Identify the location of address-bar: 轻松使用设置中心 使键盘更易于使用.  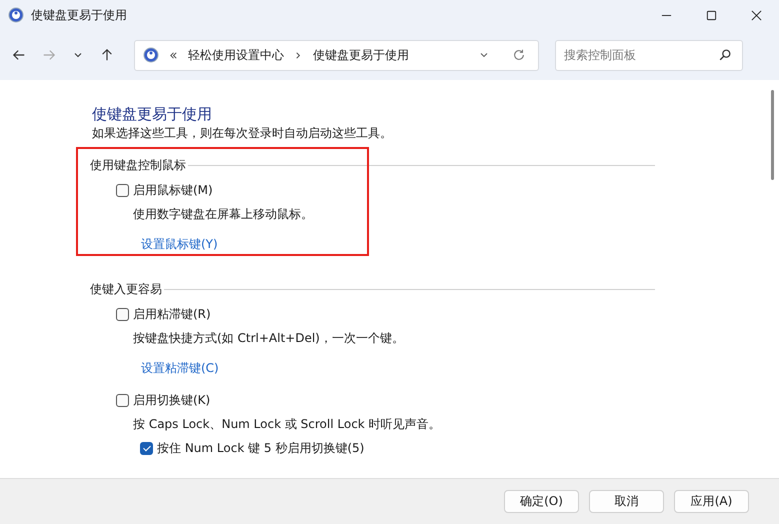
(336, 55).